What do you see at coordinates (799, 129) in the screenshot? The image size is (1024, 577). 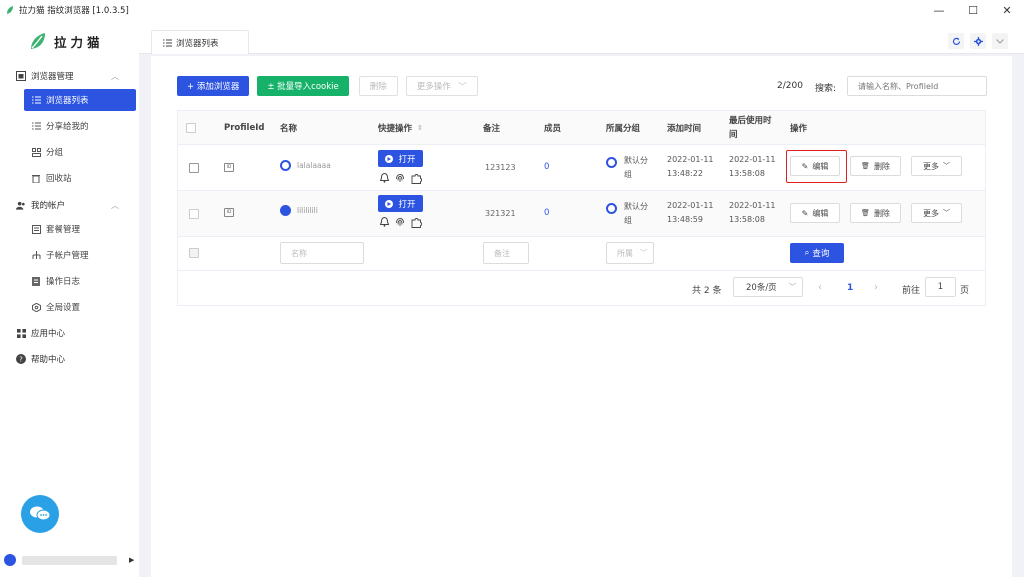 I see `col-actions: 操作` at bounding box center [799, 129].